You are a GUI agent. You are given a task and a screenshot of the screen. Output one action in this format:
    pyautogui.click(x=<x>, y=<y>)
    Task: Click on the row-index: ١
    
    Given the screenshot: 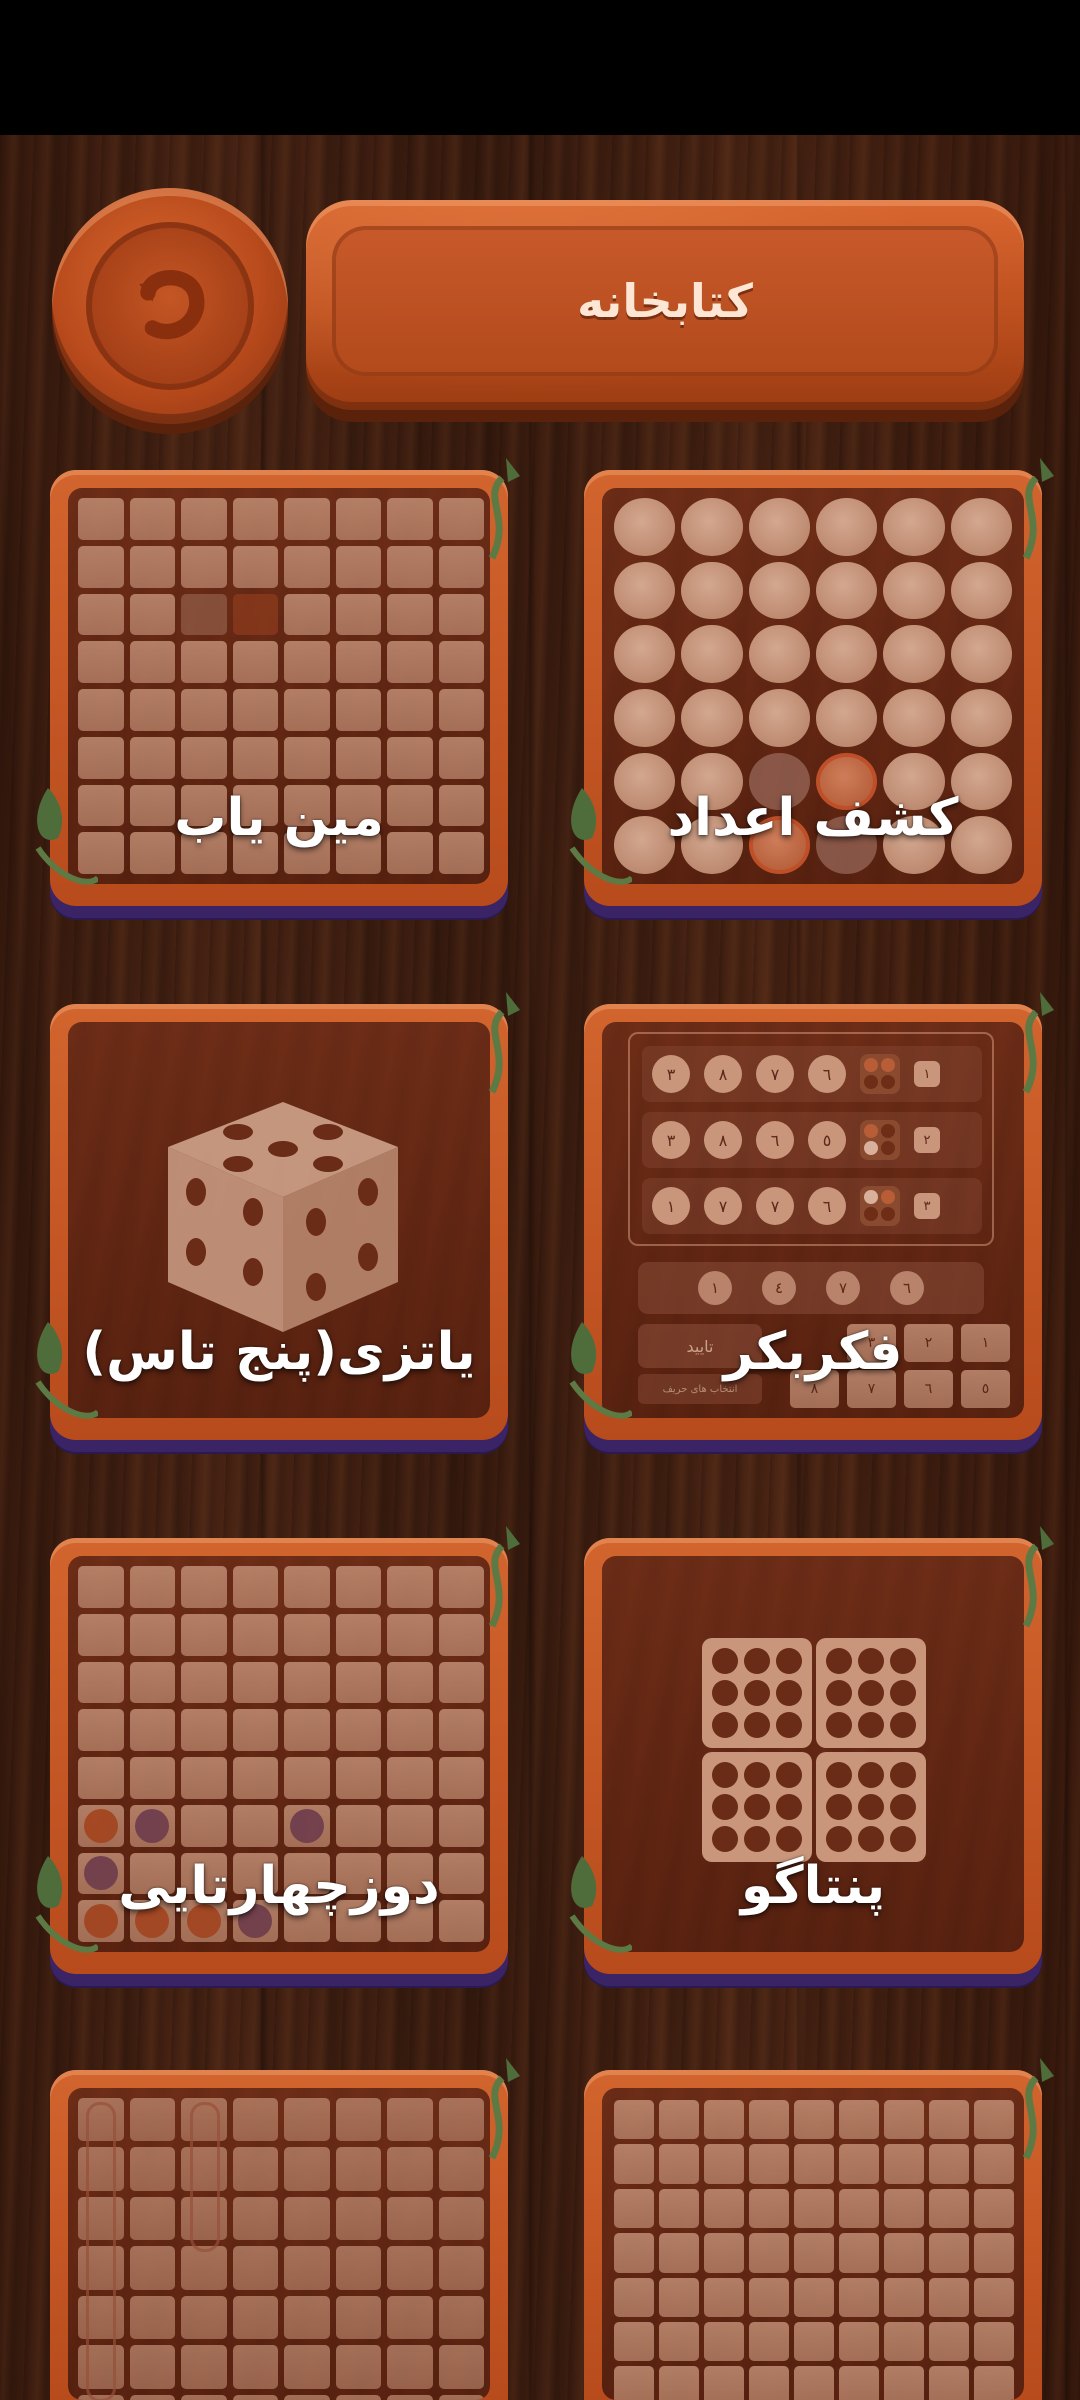 What is the action you would take?
    pyautogui.click(x=927, y=1074)
    